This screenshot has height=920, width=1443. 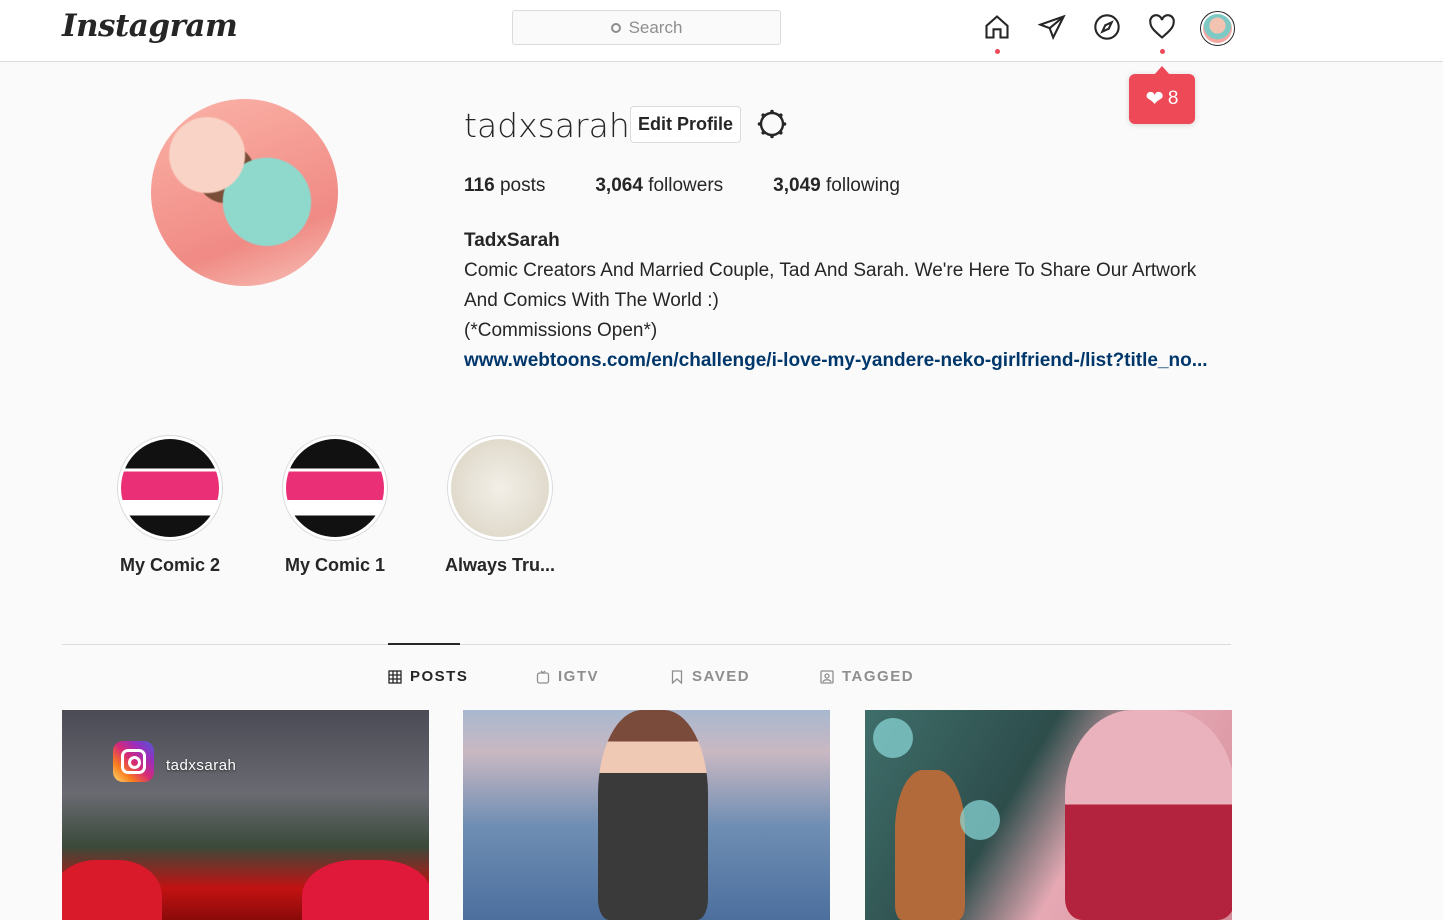 I want to click on followers-label: followers, so click(x=686, y=185).